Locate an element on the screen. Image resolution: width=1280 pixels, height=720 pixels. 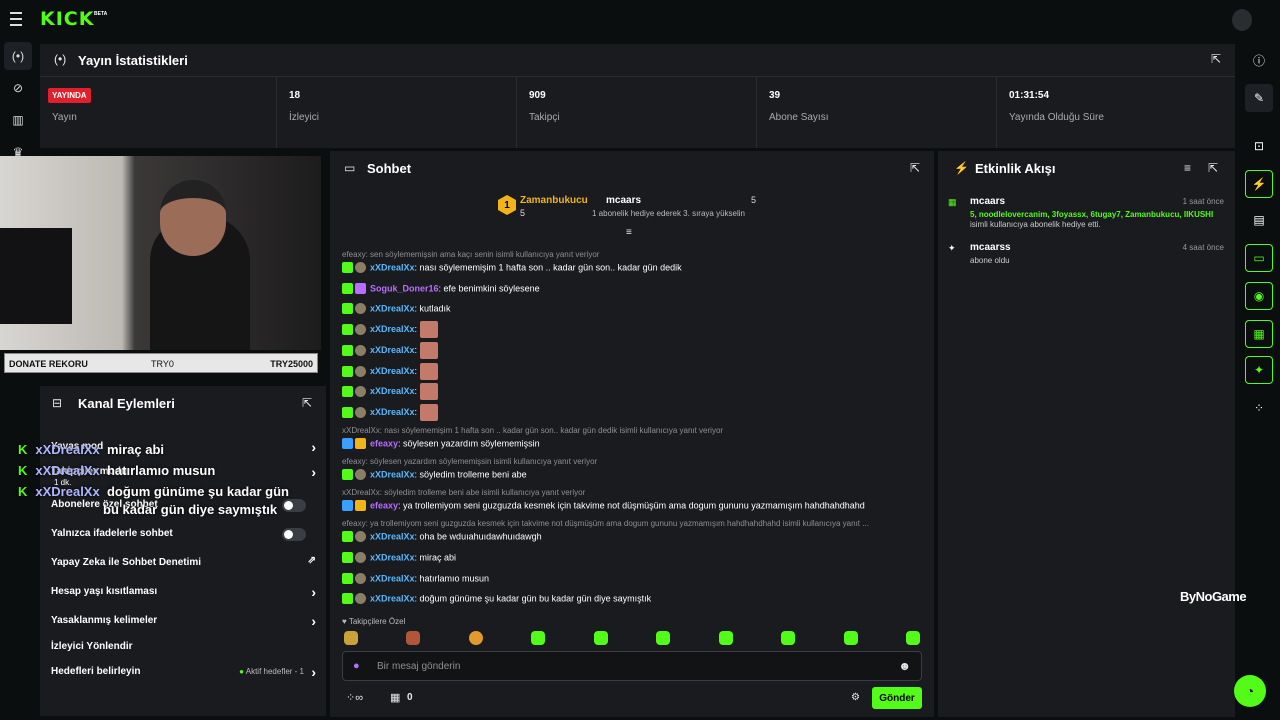
lightning-icon: ⚡ is located at coordinates (1259, 184).